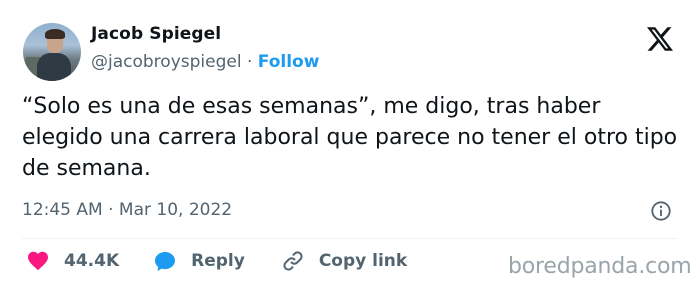 The image size is (700, 288). I want to click on link-icon, so click(293, 261).